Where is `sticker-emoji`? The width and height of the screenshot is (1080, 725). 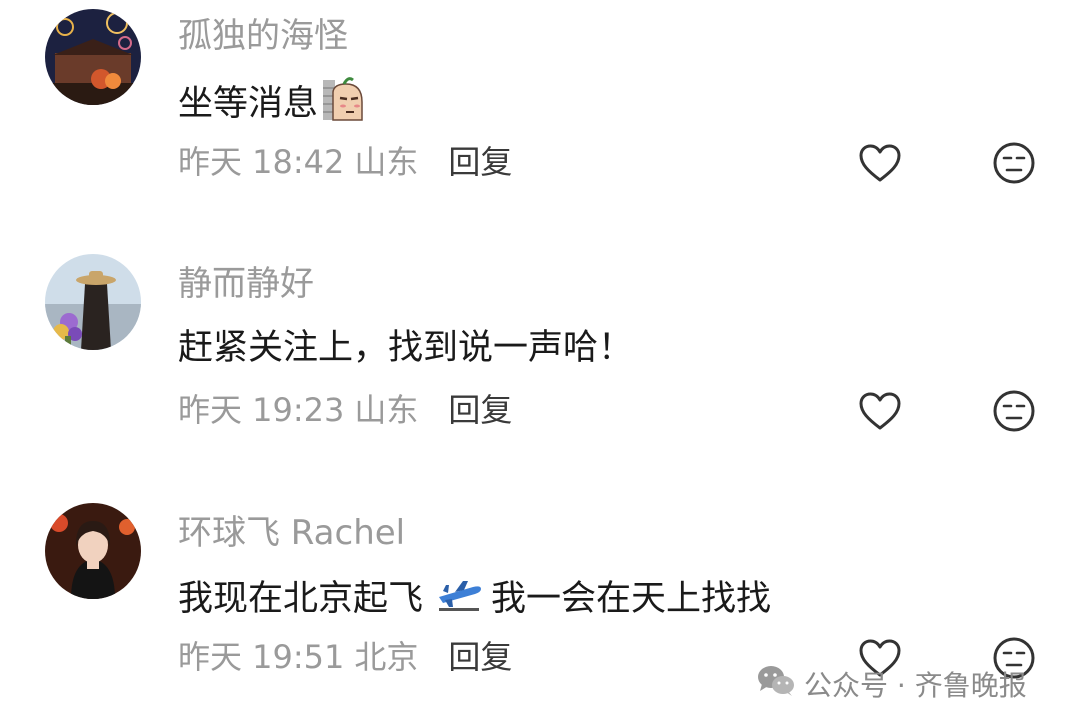 sticker-emoji is located at coordinates (343, 103).